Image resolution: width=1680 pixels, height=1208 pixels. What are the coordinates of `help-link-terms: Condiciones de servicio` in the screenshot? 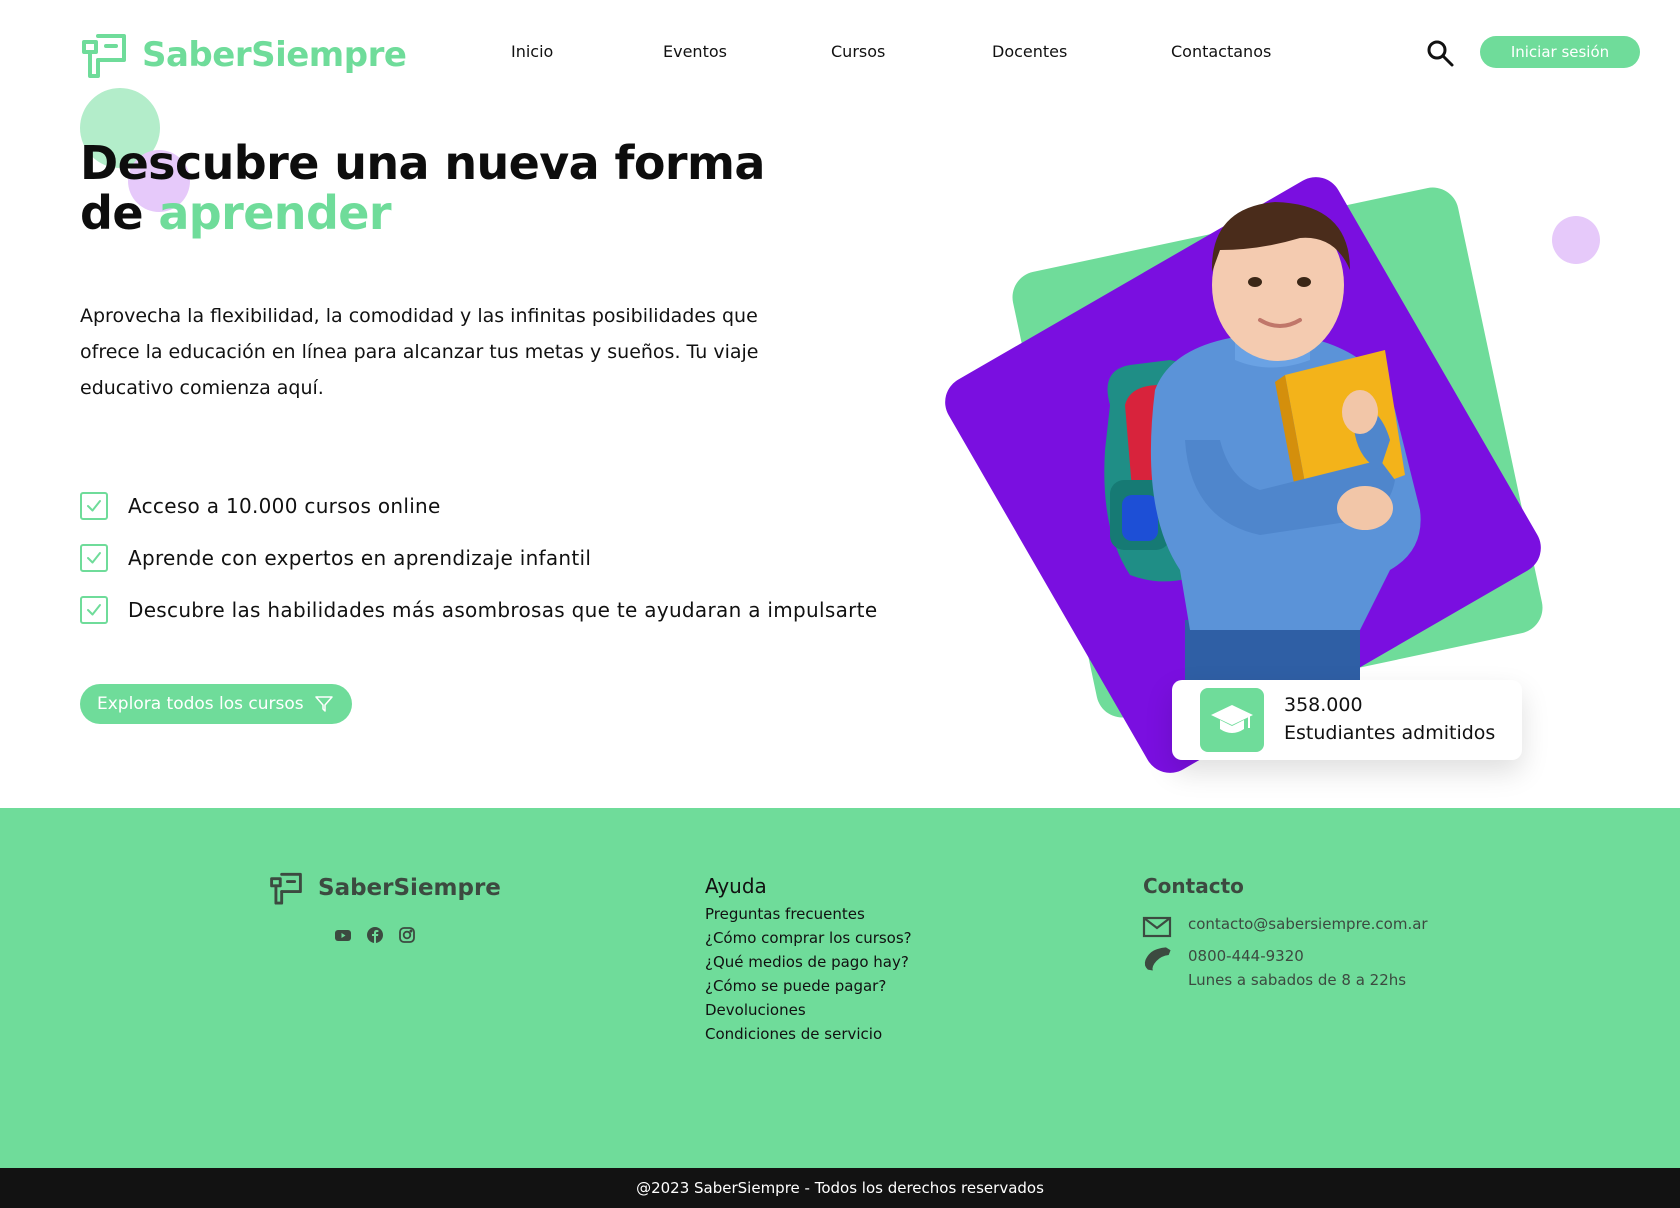 It's located at (808, 1034).